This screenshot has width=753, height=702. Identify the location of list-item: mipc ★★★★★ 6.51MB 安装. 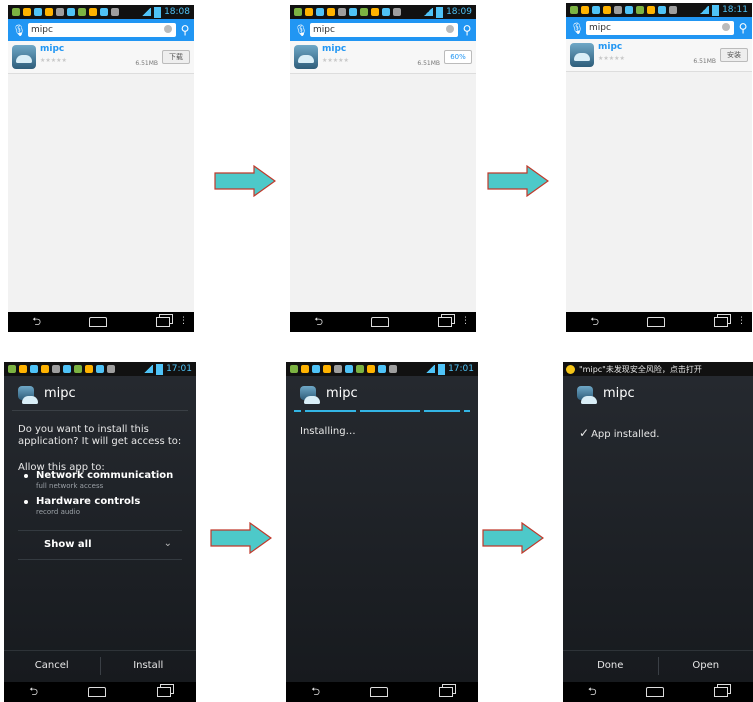
(659, 55).